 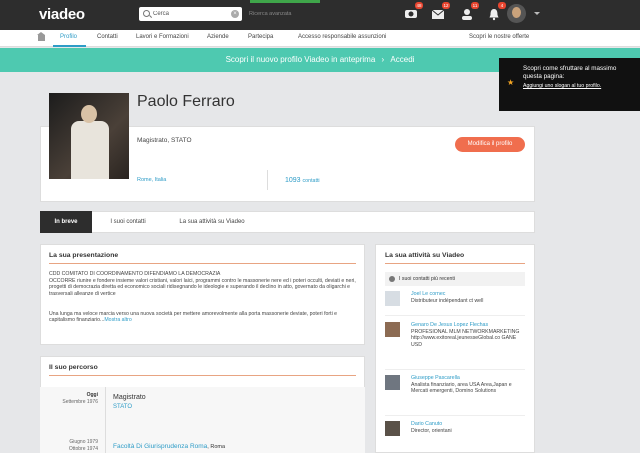 I want to click on activity-title: La sua attività su Viadeo, so click(x=425, y=255).